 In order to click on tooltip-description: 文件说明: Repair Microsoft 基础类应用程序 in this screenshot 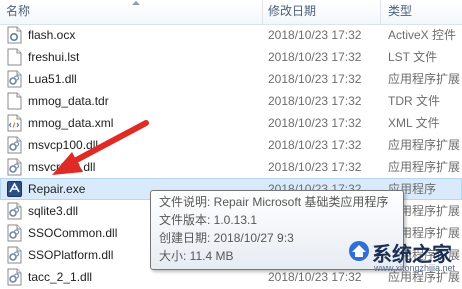, I will do `click(274, 202)`.